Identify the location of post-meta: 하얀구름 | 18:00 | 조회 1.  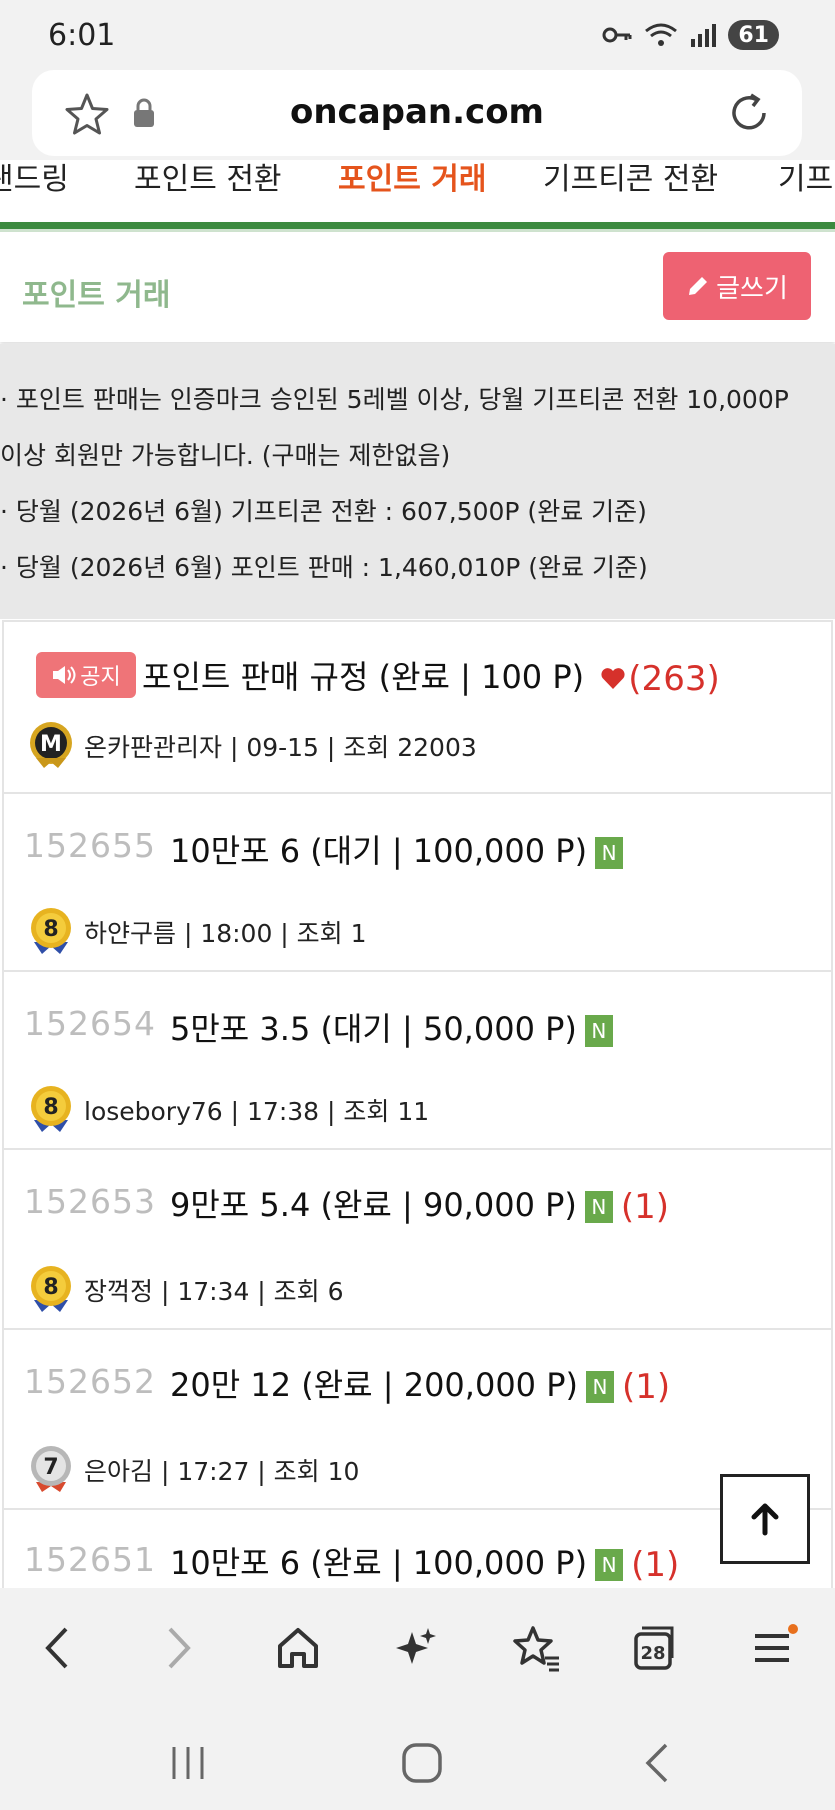
(225, 933).